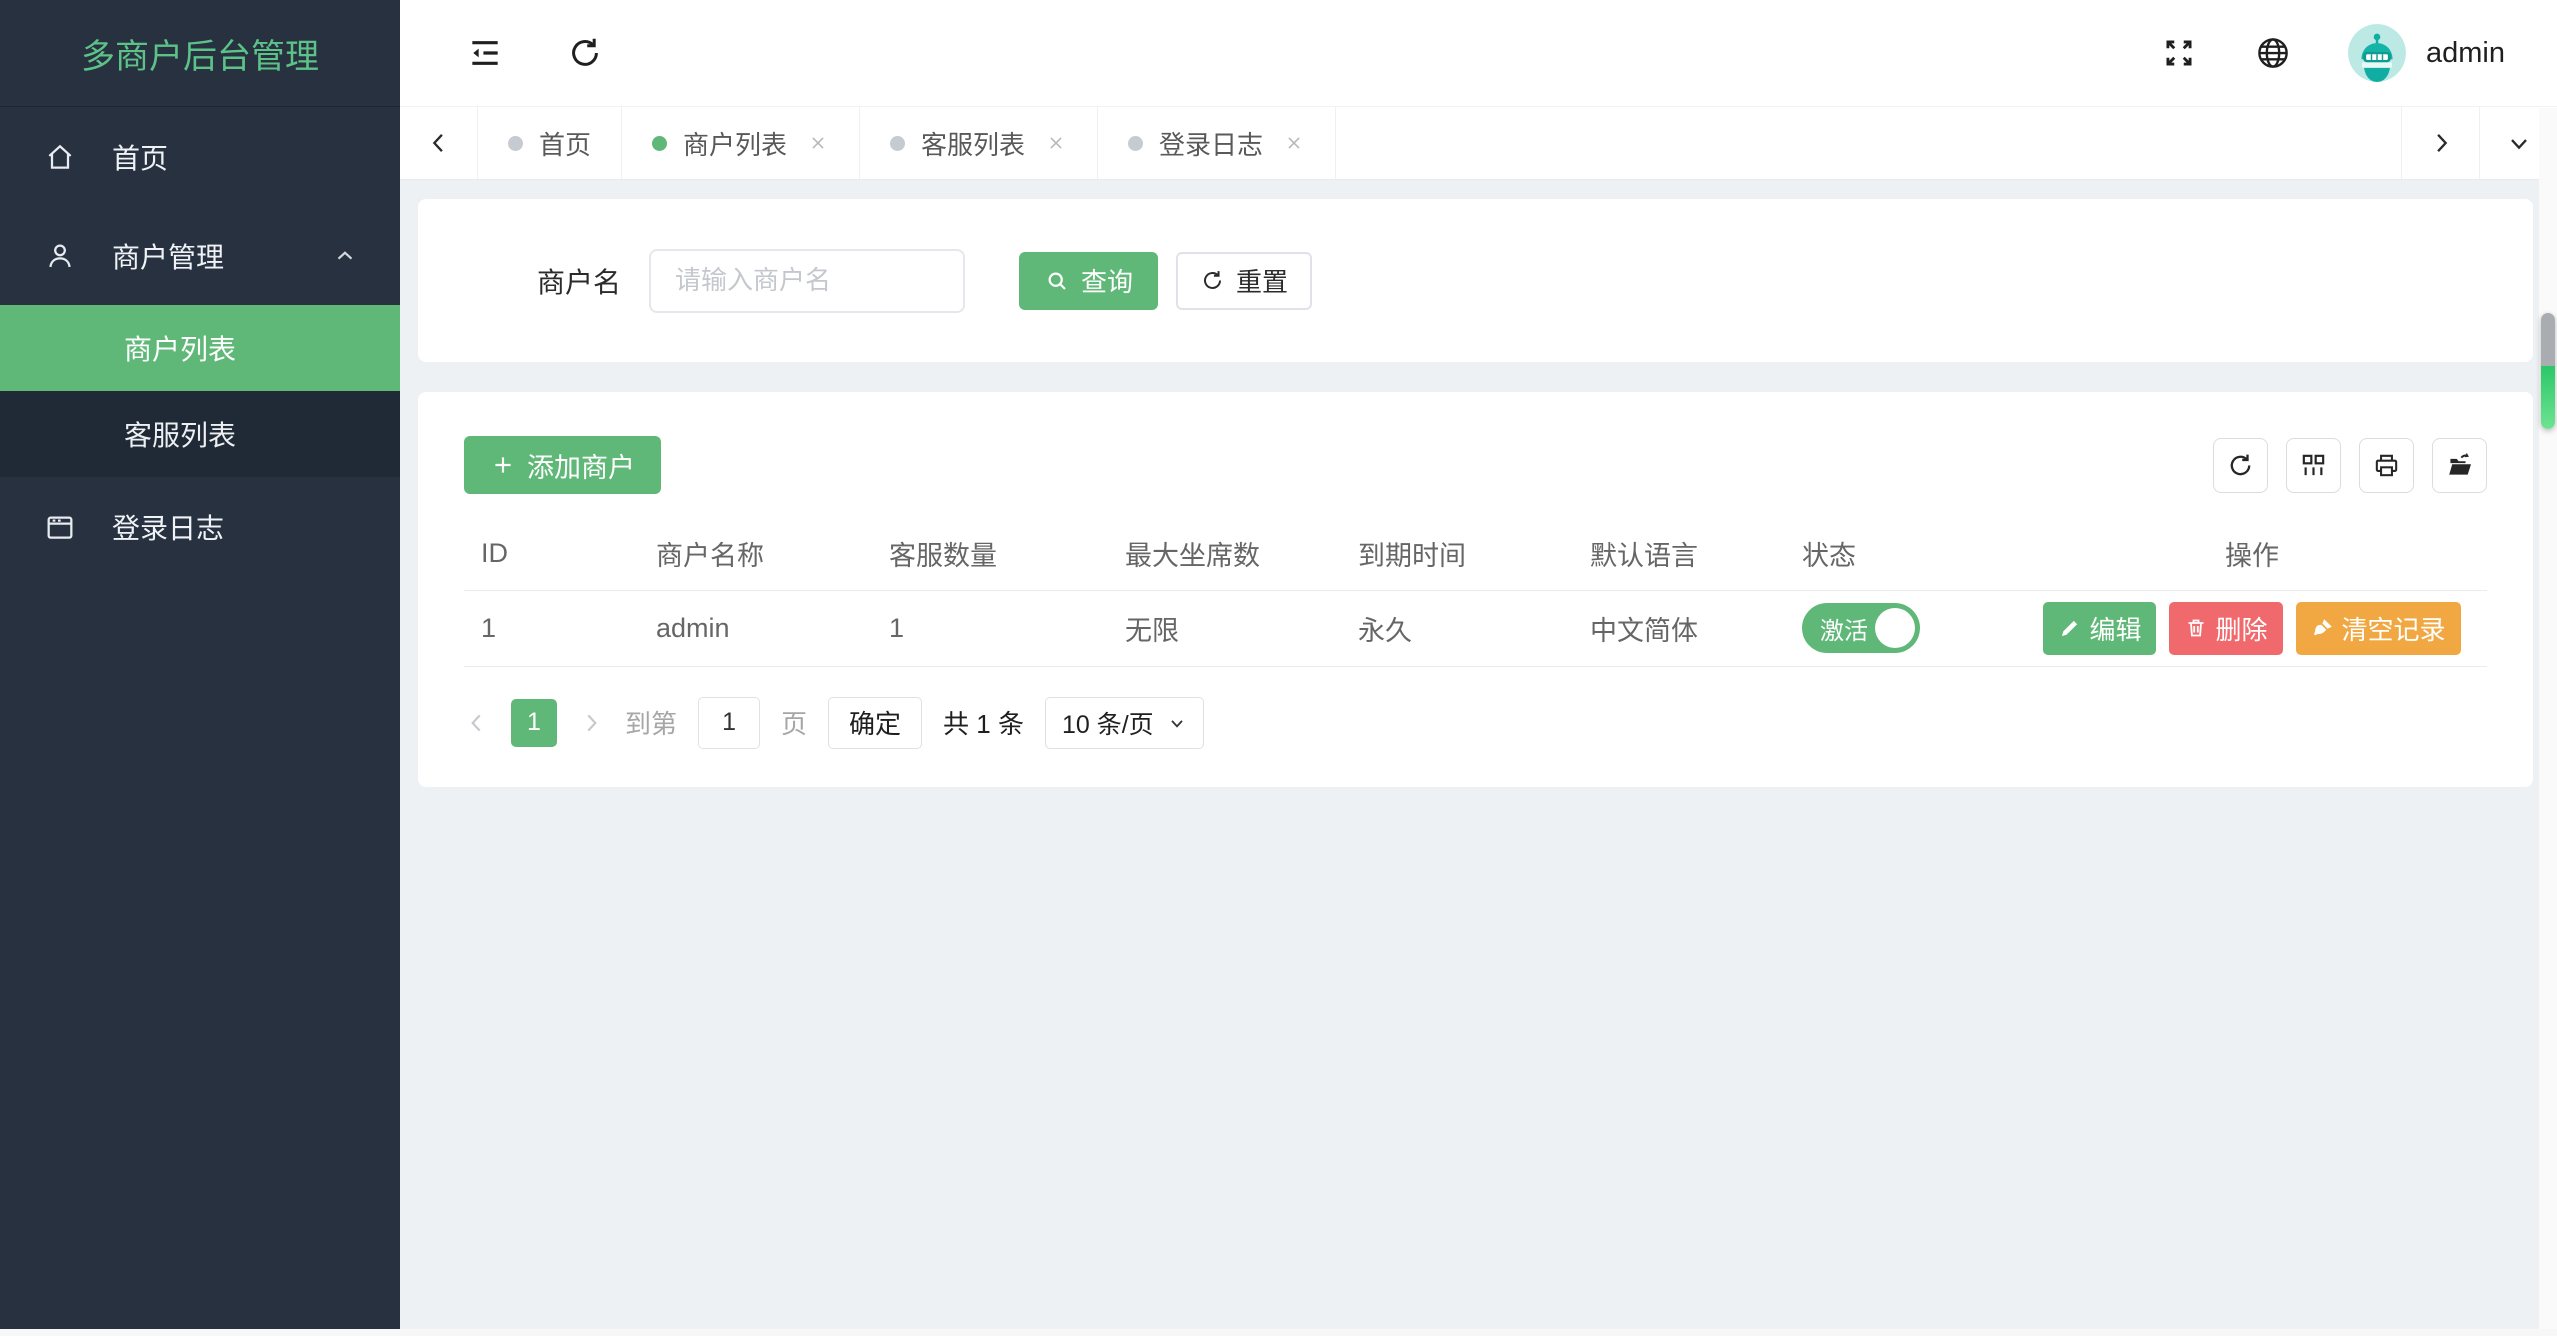  What do you see at coordinates (1478, 143) in the screenshot?
I see `tabbar: 首页 商户列表 客服列表 登录日志` at bounding box center [1478, 143].